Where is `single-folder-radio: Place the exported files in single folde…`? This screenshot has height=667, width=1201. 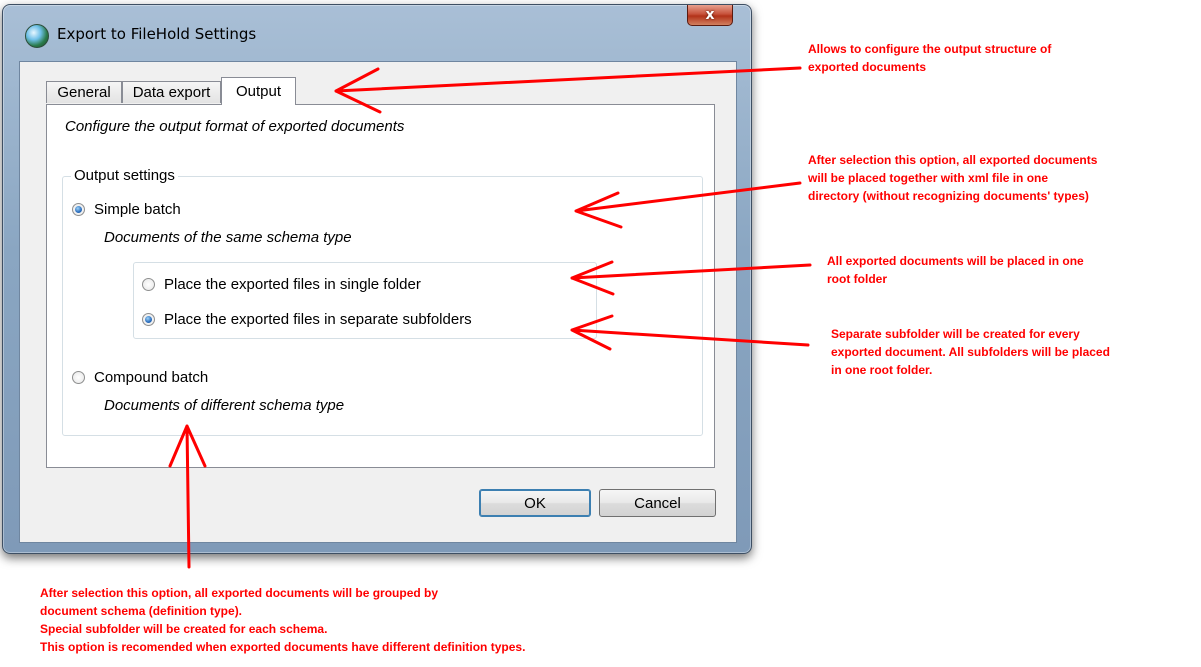 single-folder-radio: Place the exported files in single folde… is located at coordinates (281, 284).